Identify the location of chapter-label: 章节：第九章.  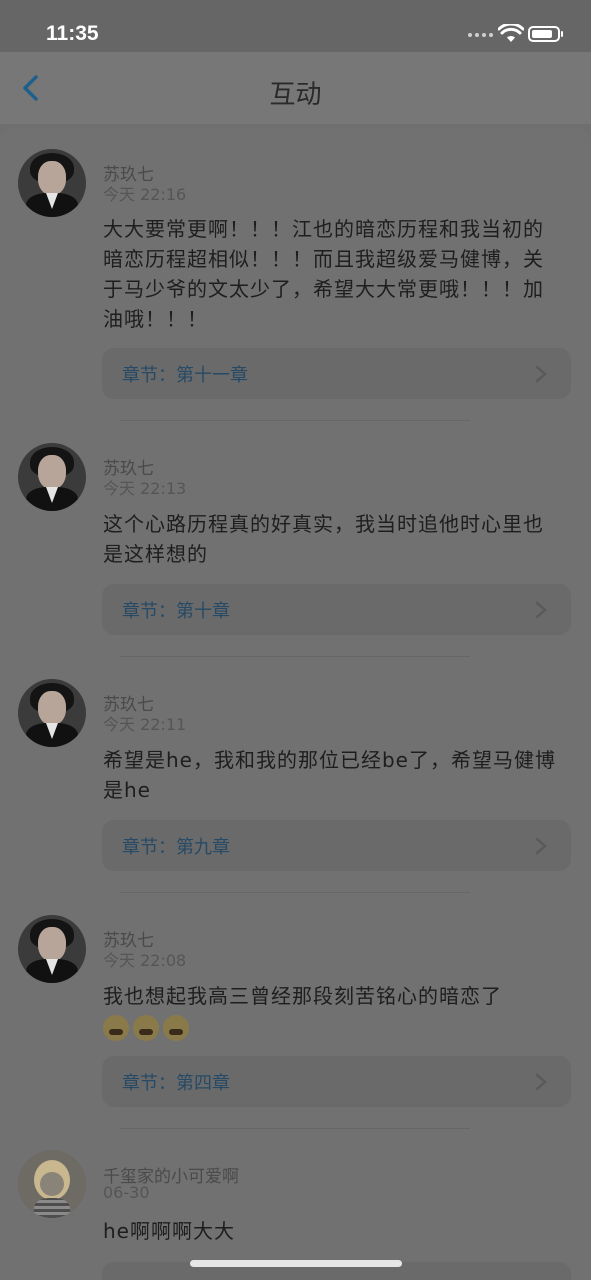
(176, 847).